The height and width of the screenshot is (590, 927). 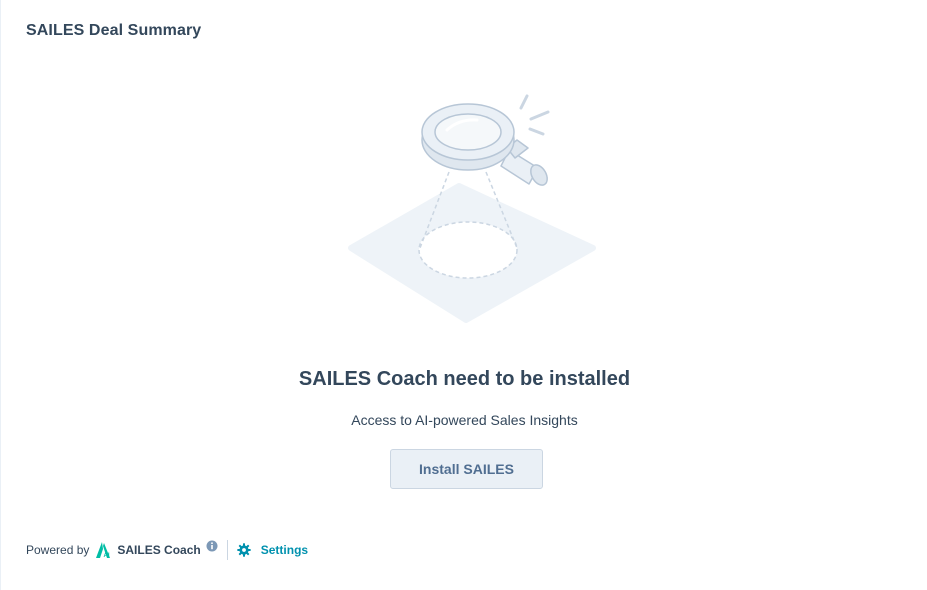 I want to click on settings-link: Settings, so click(x=272, y=550).